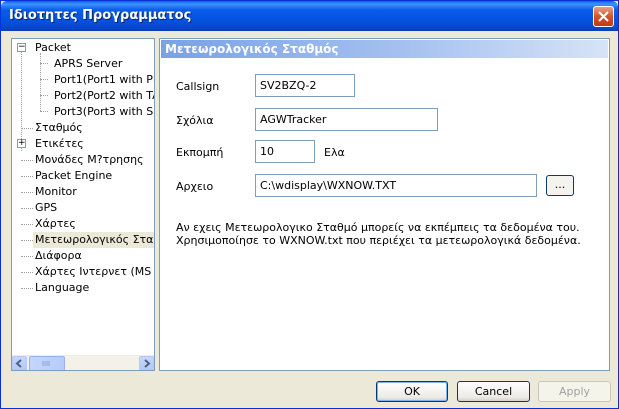 The image size is (619, 409). I want to click on comments-label: Σχόλια, so click(195, 120).